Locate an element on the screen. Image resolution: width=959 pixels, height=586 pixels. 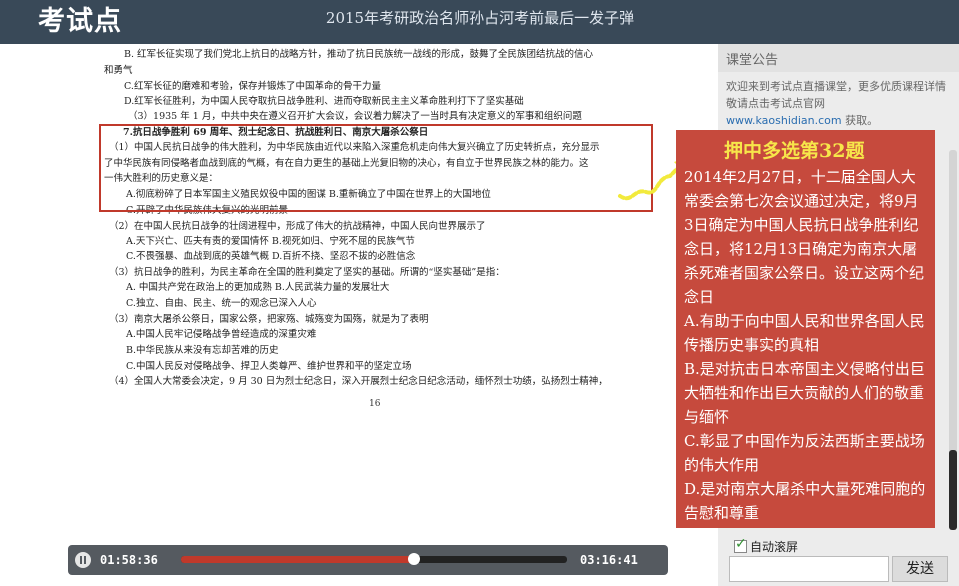
page-number: 16 is located at coordinates (375, 404).